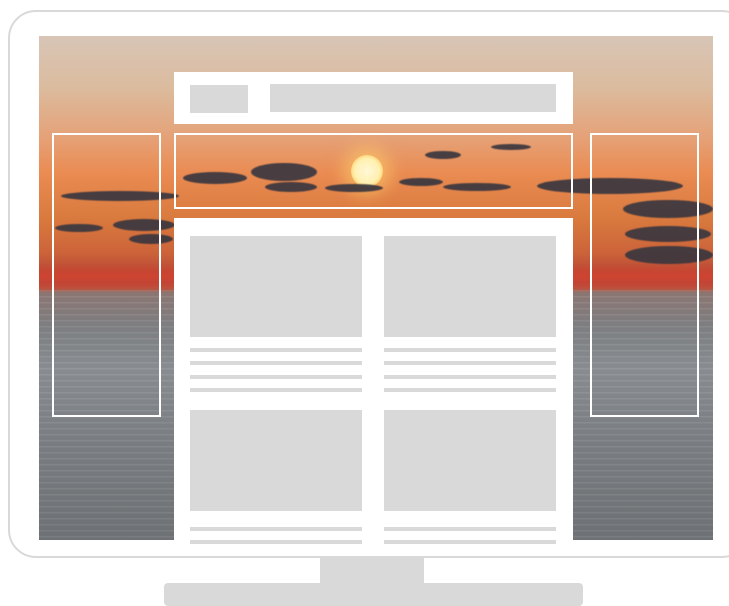 This screenshot has width=729, height=606. Describe the element at coordinates (219, 99) in the screenshot. I see `logo-placeholder` at that location.